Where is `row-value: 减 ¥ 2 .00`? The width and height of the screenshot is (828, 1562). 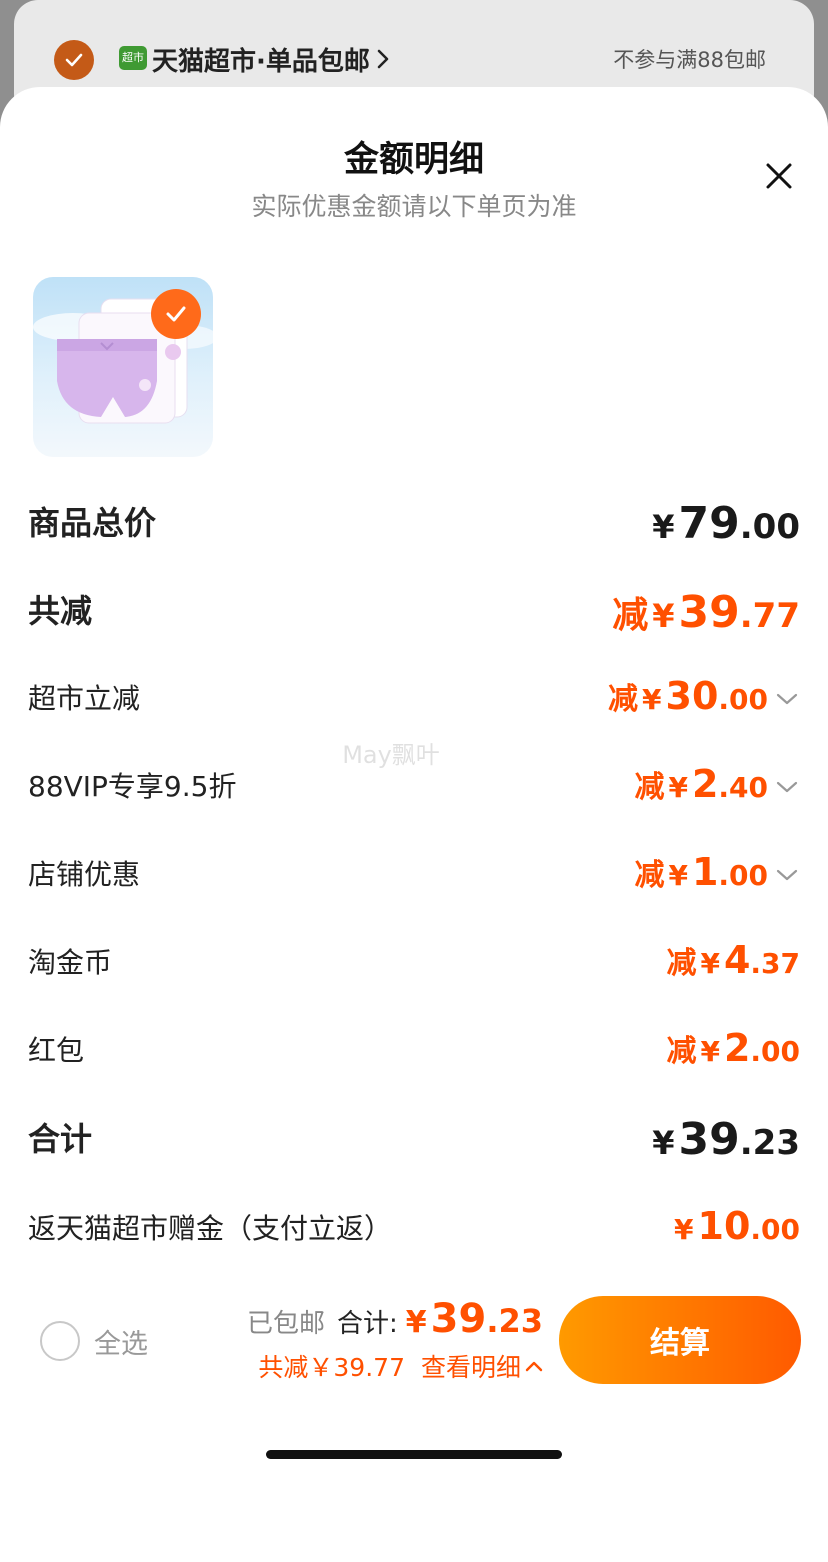 row-value: 减 ¥ 2 .00 is located at coordinates (733, 1051).